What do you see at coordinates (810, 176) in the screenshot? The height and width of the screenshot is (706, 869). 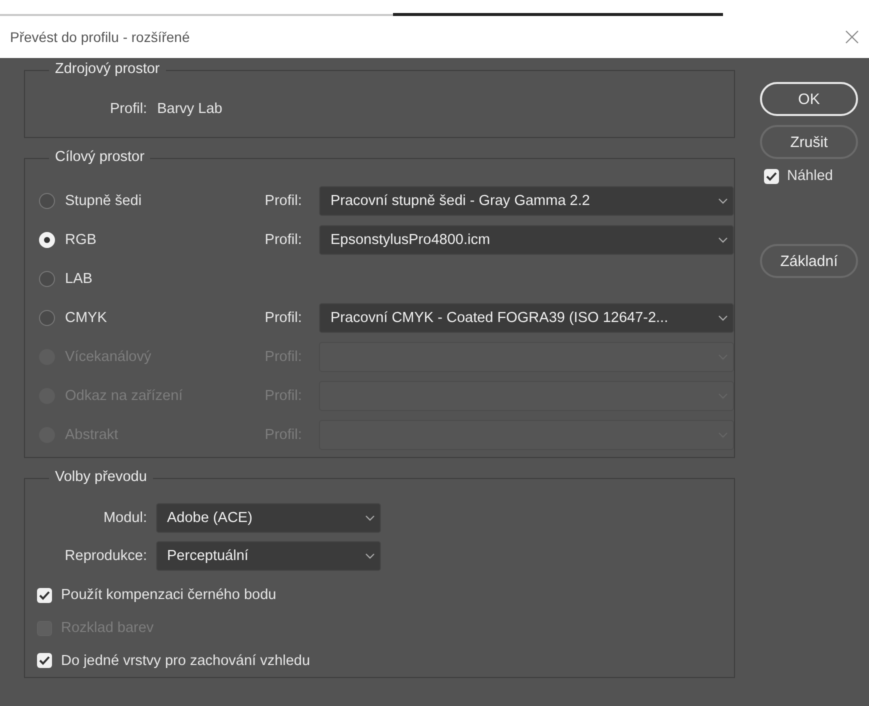 I see `preview-label: Náhled` at bounding box center [810, 176].